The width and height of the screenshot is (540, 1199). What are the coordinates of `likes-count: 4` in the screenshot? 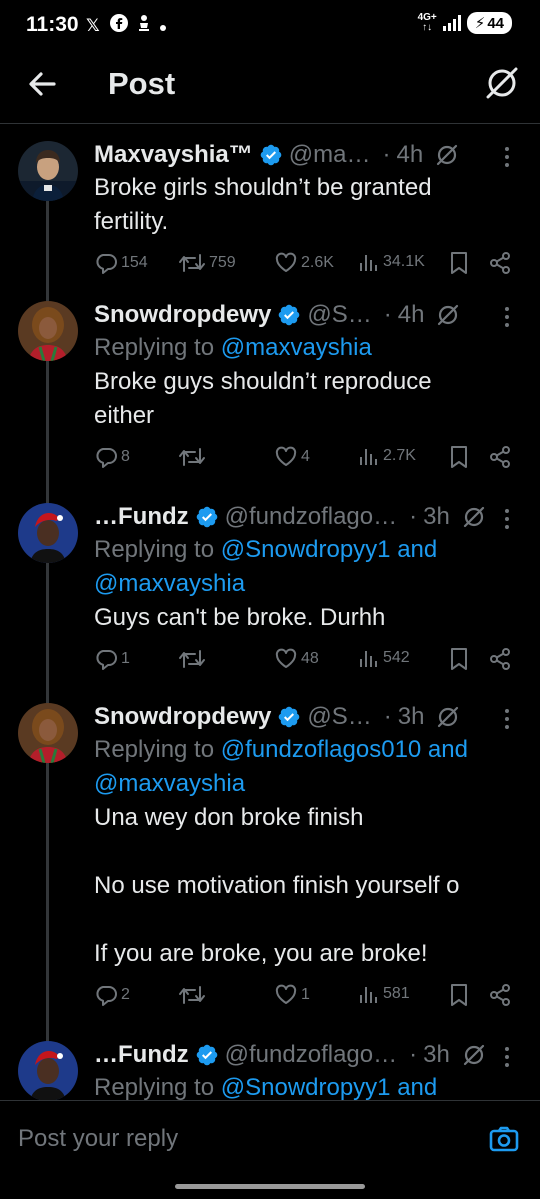 It's located at (305, 456).